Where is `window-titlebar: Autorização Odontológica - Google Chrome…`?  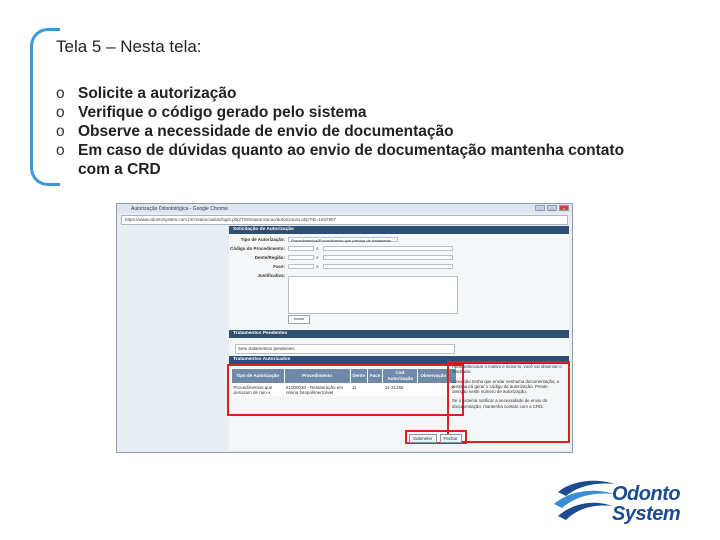 window-titlebar: Autorização Odontológica - Google Chrome… is located at coordinates (344, 208).